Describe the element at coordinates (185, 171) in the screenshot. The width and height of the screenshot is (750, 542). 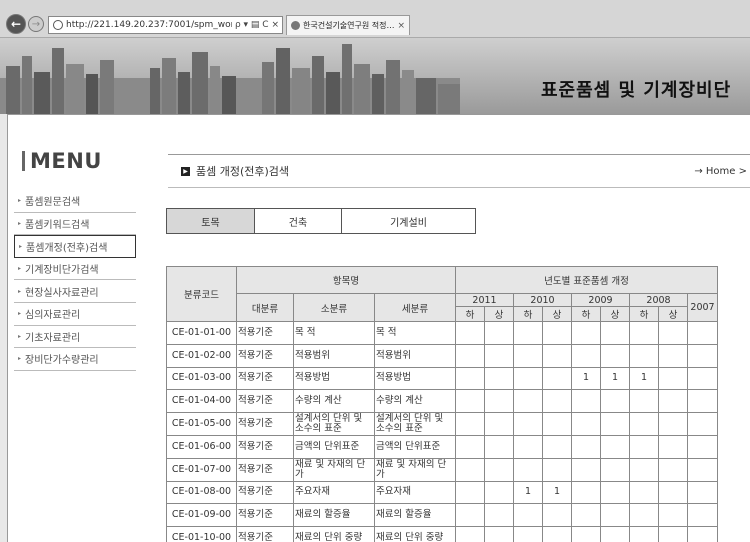
I see `title-square-icon: ▶` at that location.